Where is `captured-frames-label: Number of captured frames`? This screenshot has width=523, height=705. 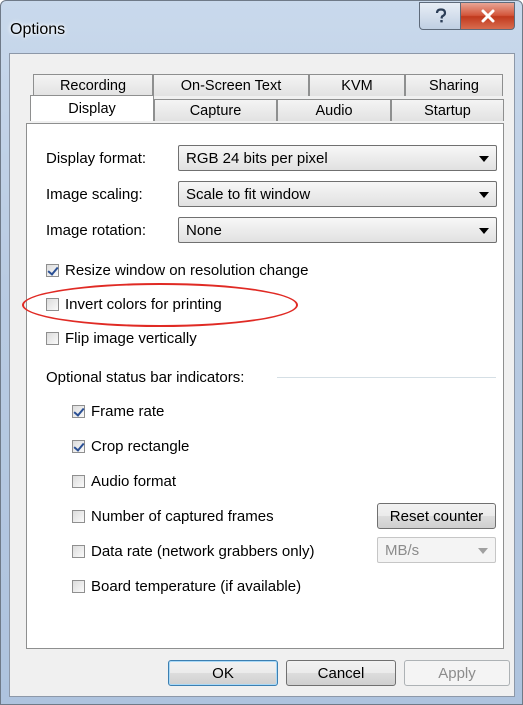
captured-frames-label: Number of captured frames is located at coordinates (182, 516).